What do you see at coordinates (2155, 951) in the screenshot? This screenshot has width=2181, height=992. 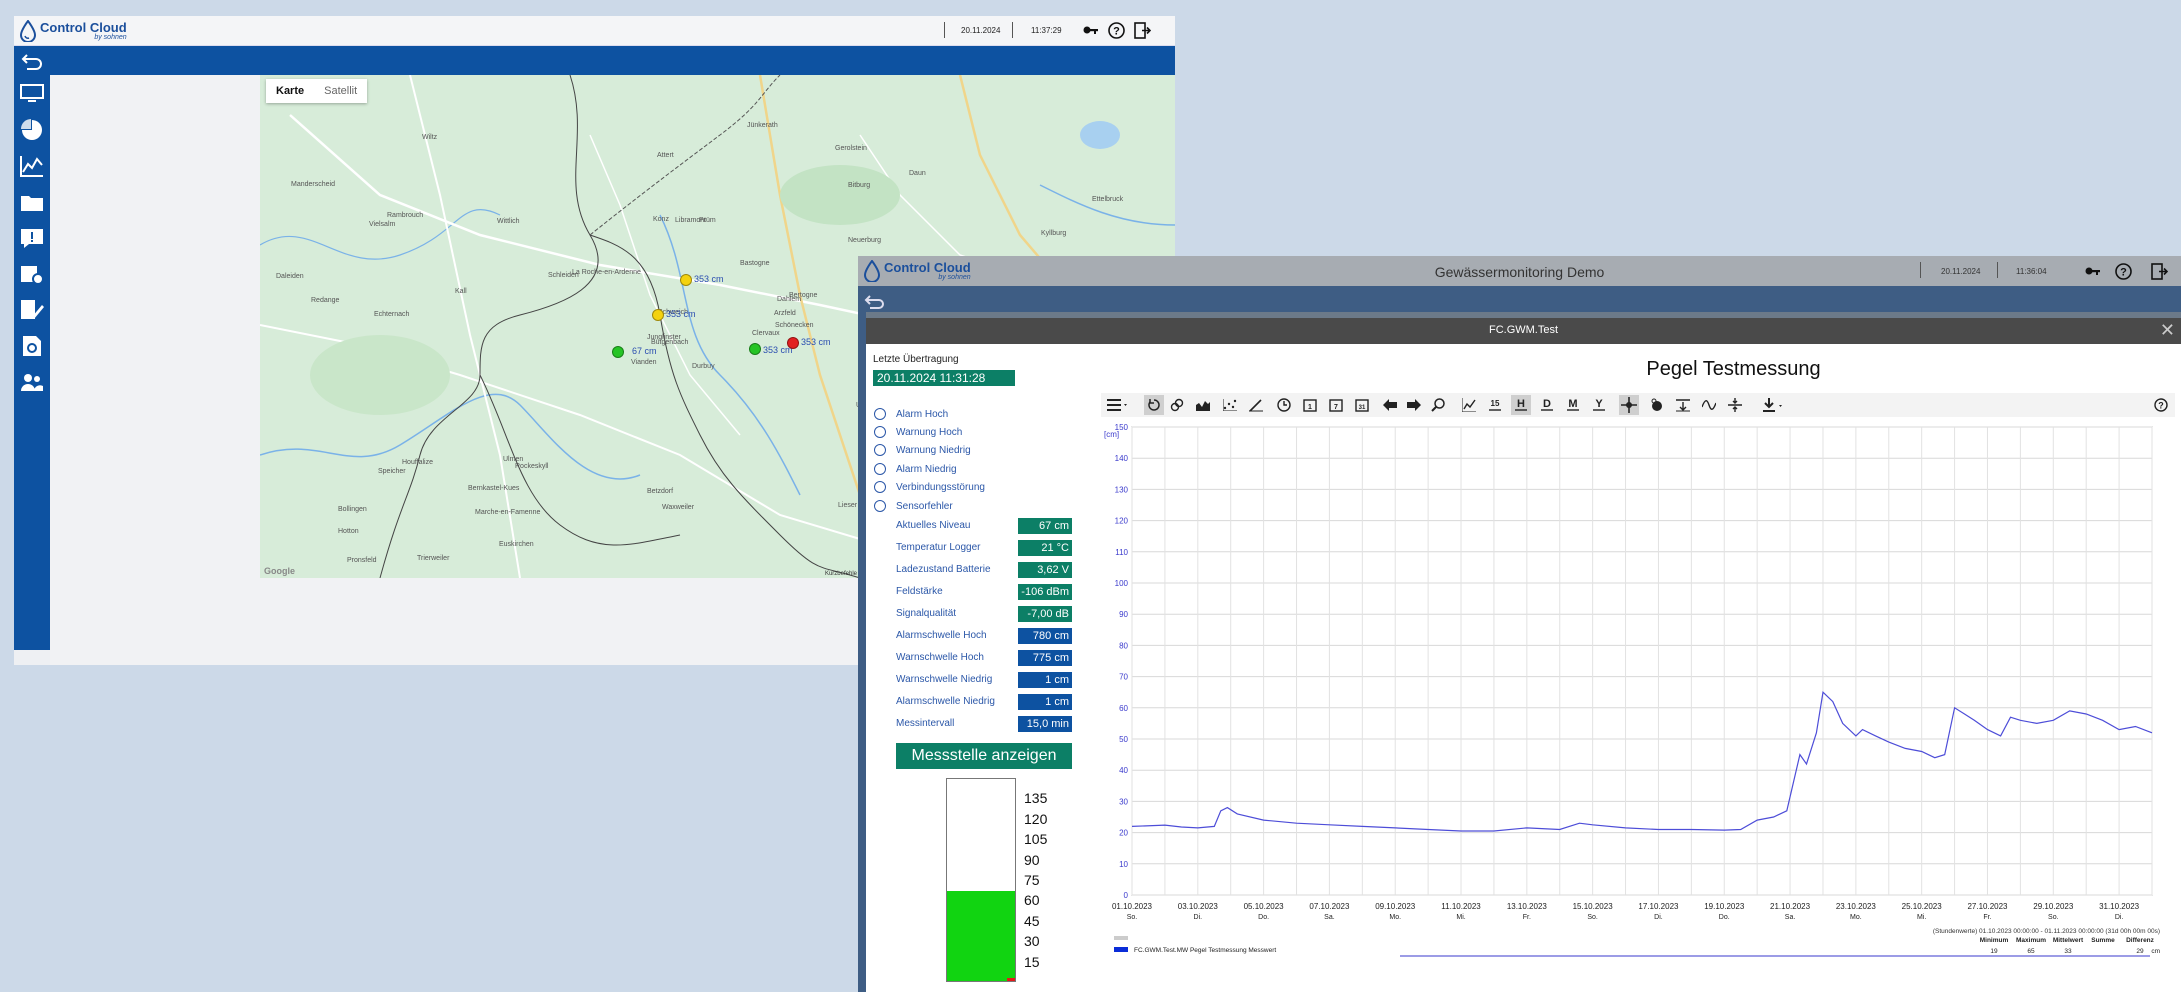 I see `stats-unit: cm` at bounding box center [2155, 951].